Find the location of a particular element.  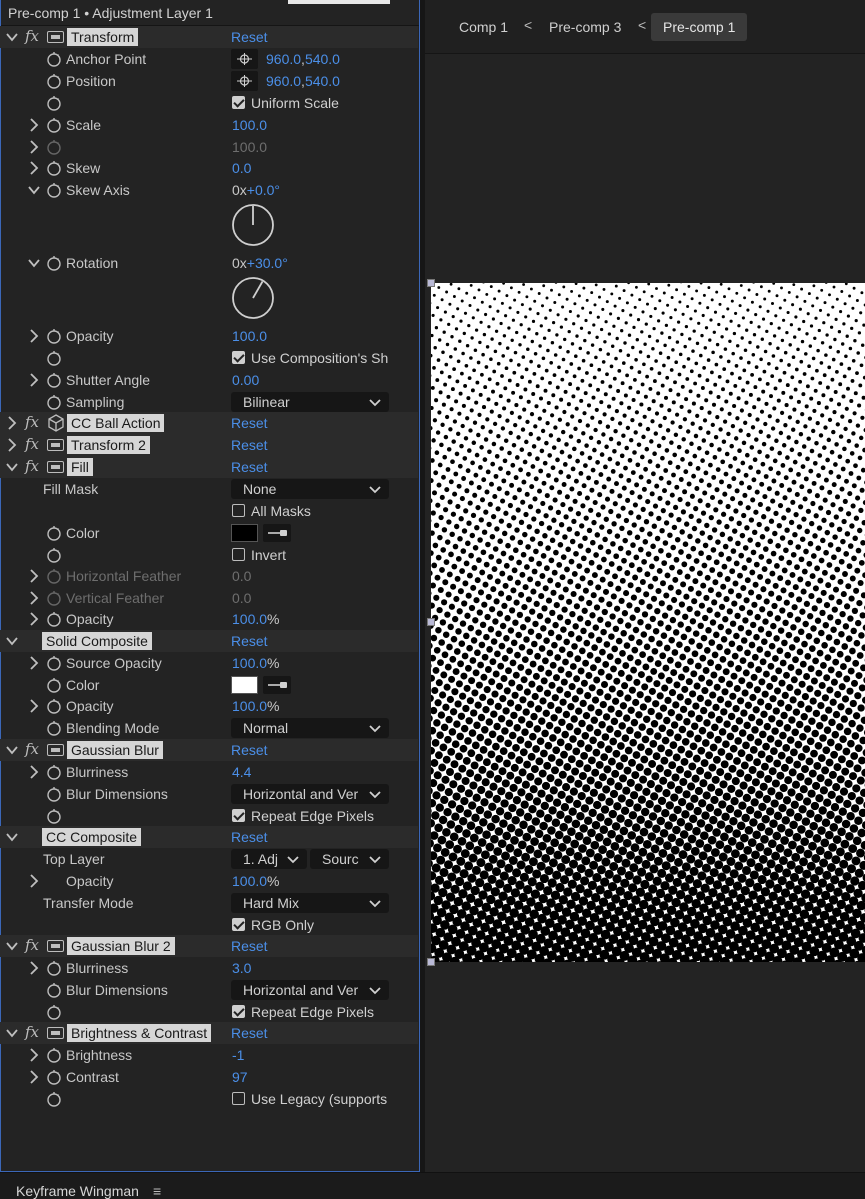

effect-gaussian-blur: fx Gaussian Blur Reset is located at coordinates (209, 750).